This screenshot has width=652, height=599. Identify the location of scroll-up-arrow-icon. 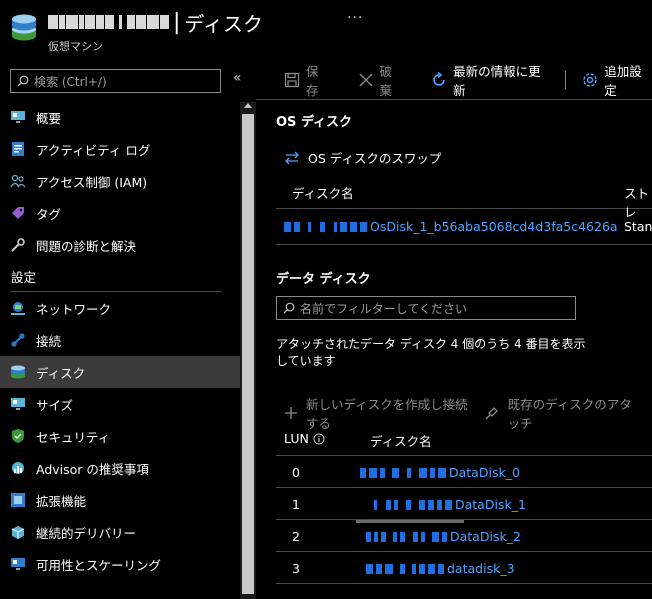
(248, 105).